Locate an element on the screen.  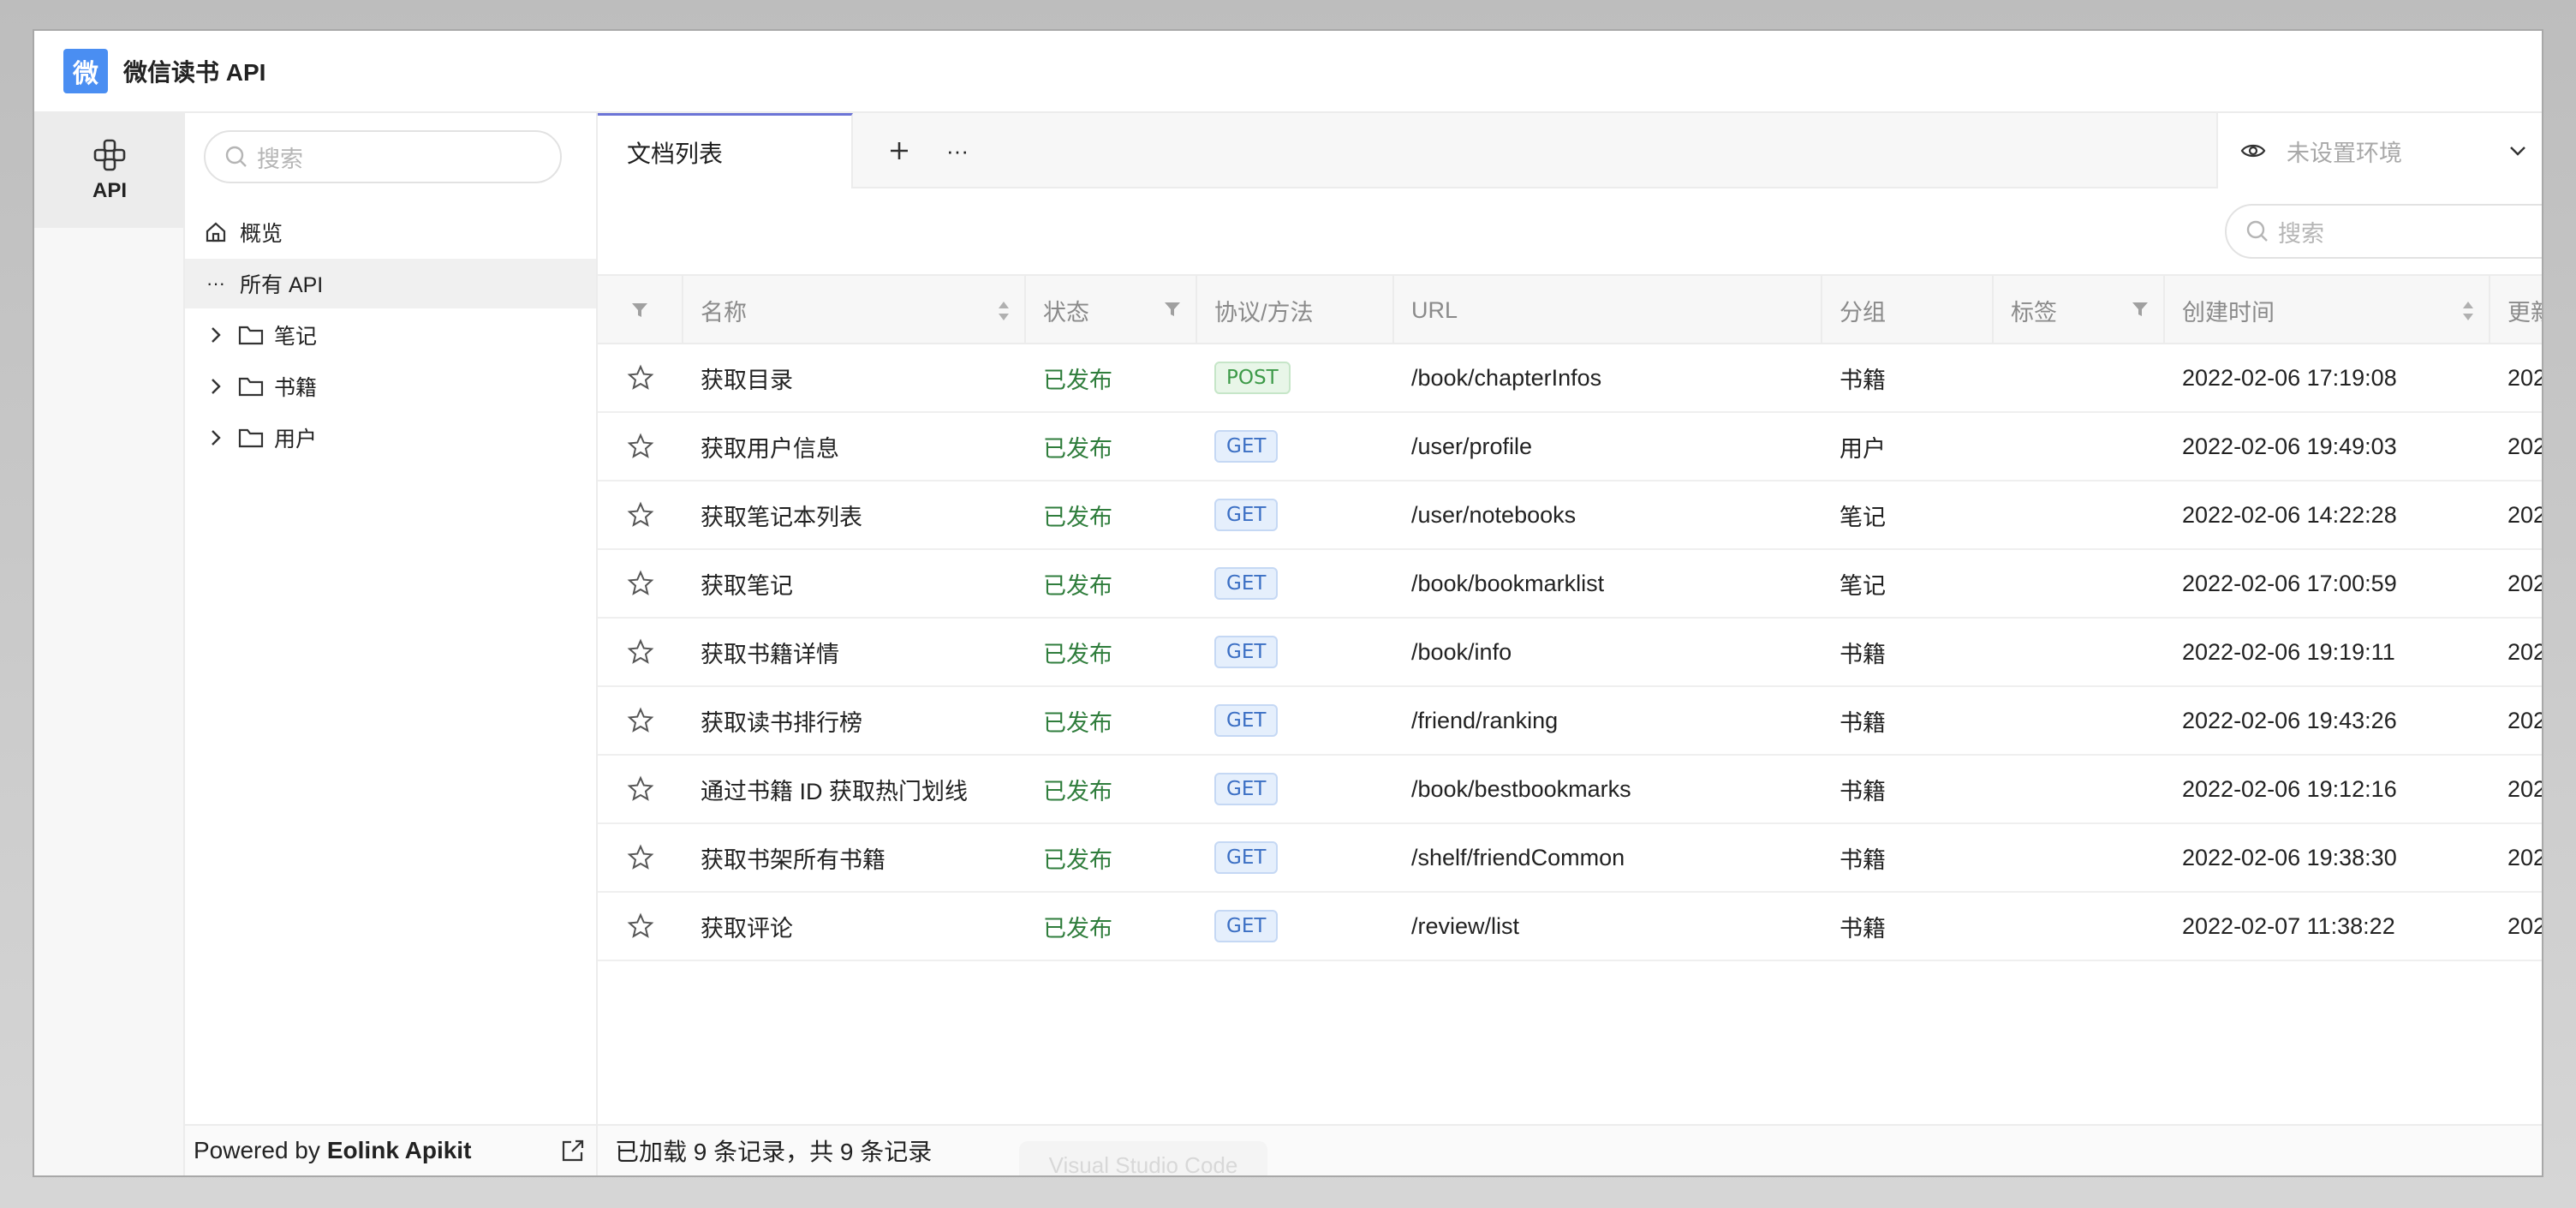
eye-icon is located at coordinates (2253, 150).